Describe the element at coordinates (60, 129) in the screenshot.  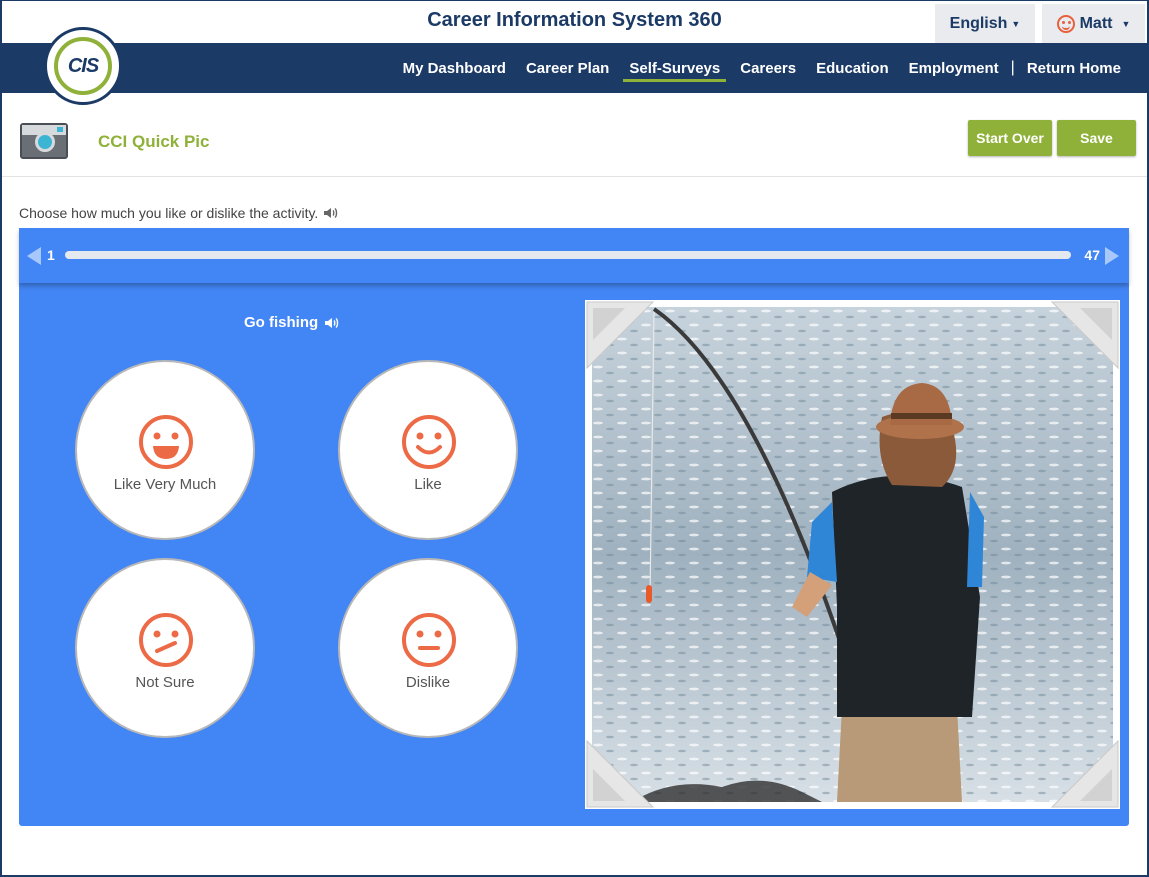
I see `camera-flash` at that location.